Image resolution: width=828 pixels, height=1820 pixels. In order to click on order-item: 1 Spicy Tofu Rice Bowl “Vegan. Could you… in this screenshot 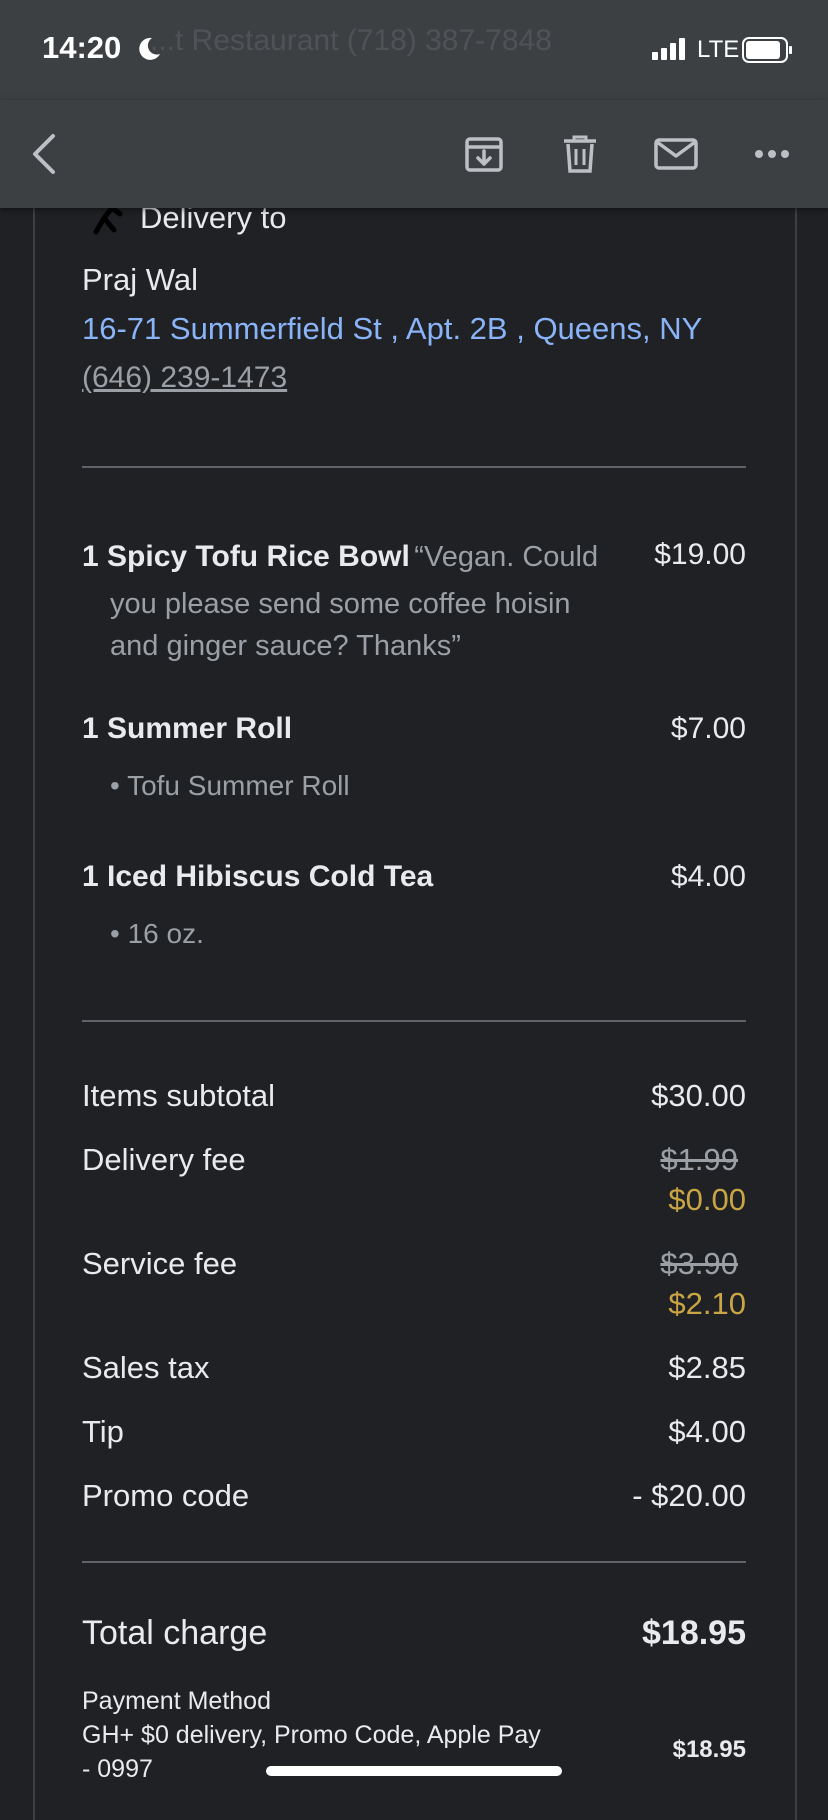, I will do `click(414, 599)`.